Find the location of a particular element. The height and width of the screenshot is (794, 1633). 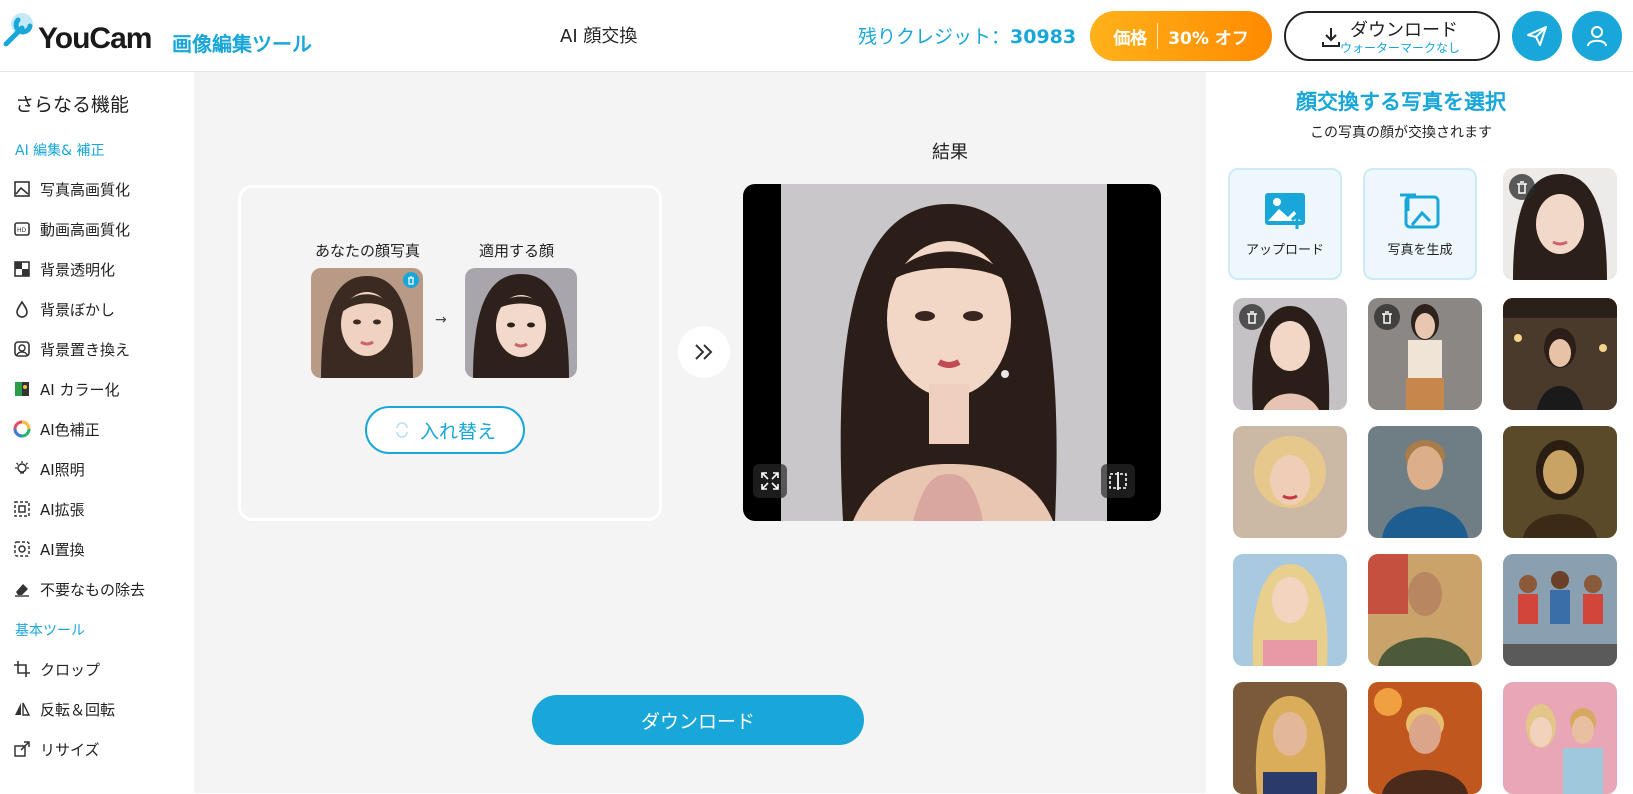

sidebar-item-ai-lighting: AI照明 is located at coordinates (101, 469).